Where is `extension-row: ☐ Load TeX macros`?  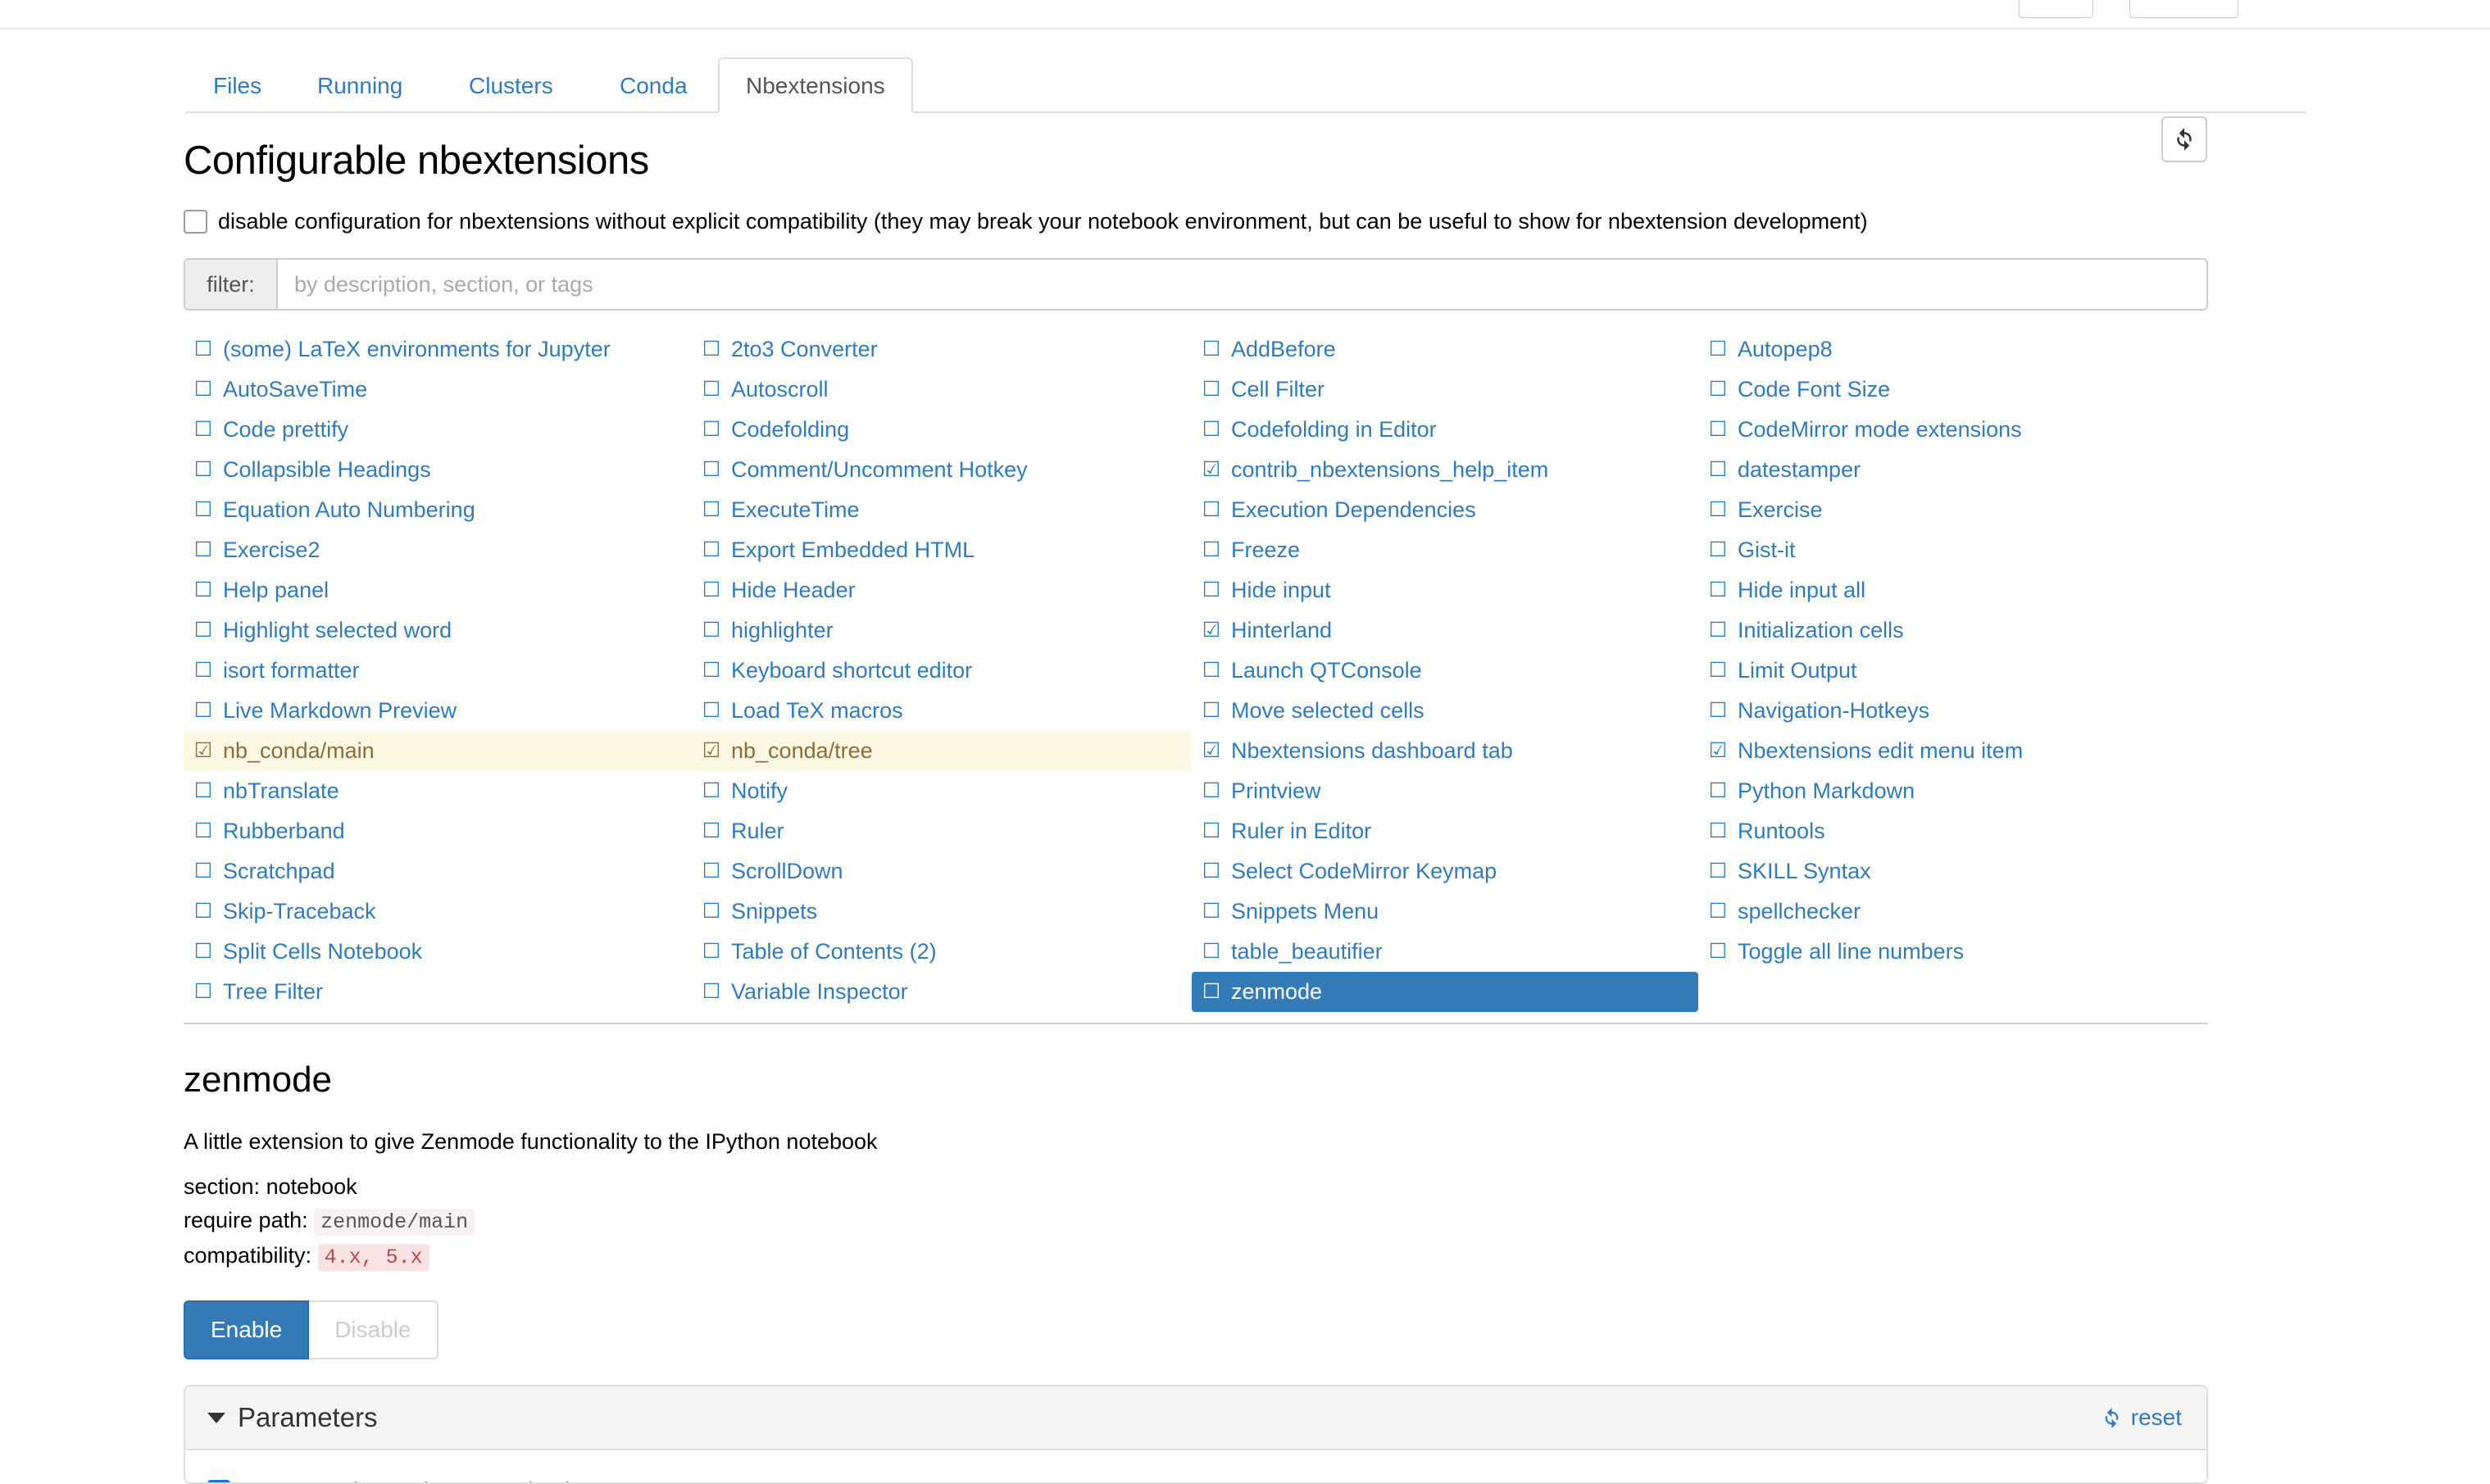
extension-row: ☐ Load TeX macros is located at coordinates (942, 711).